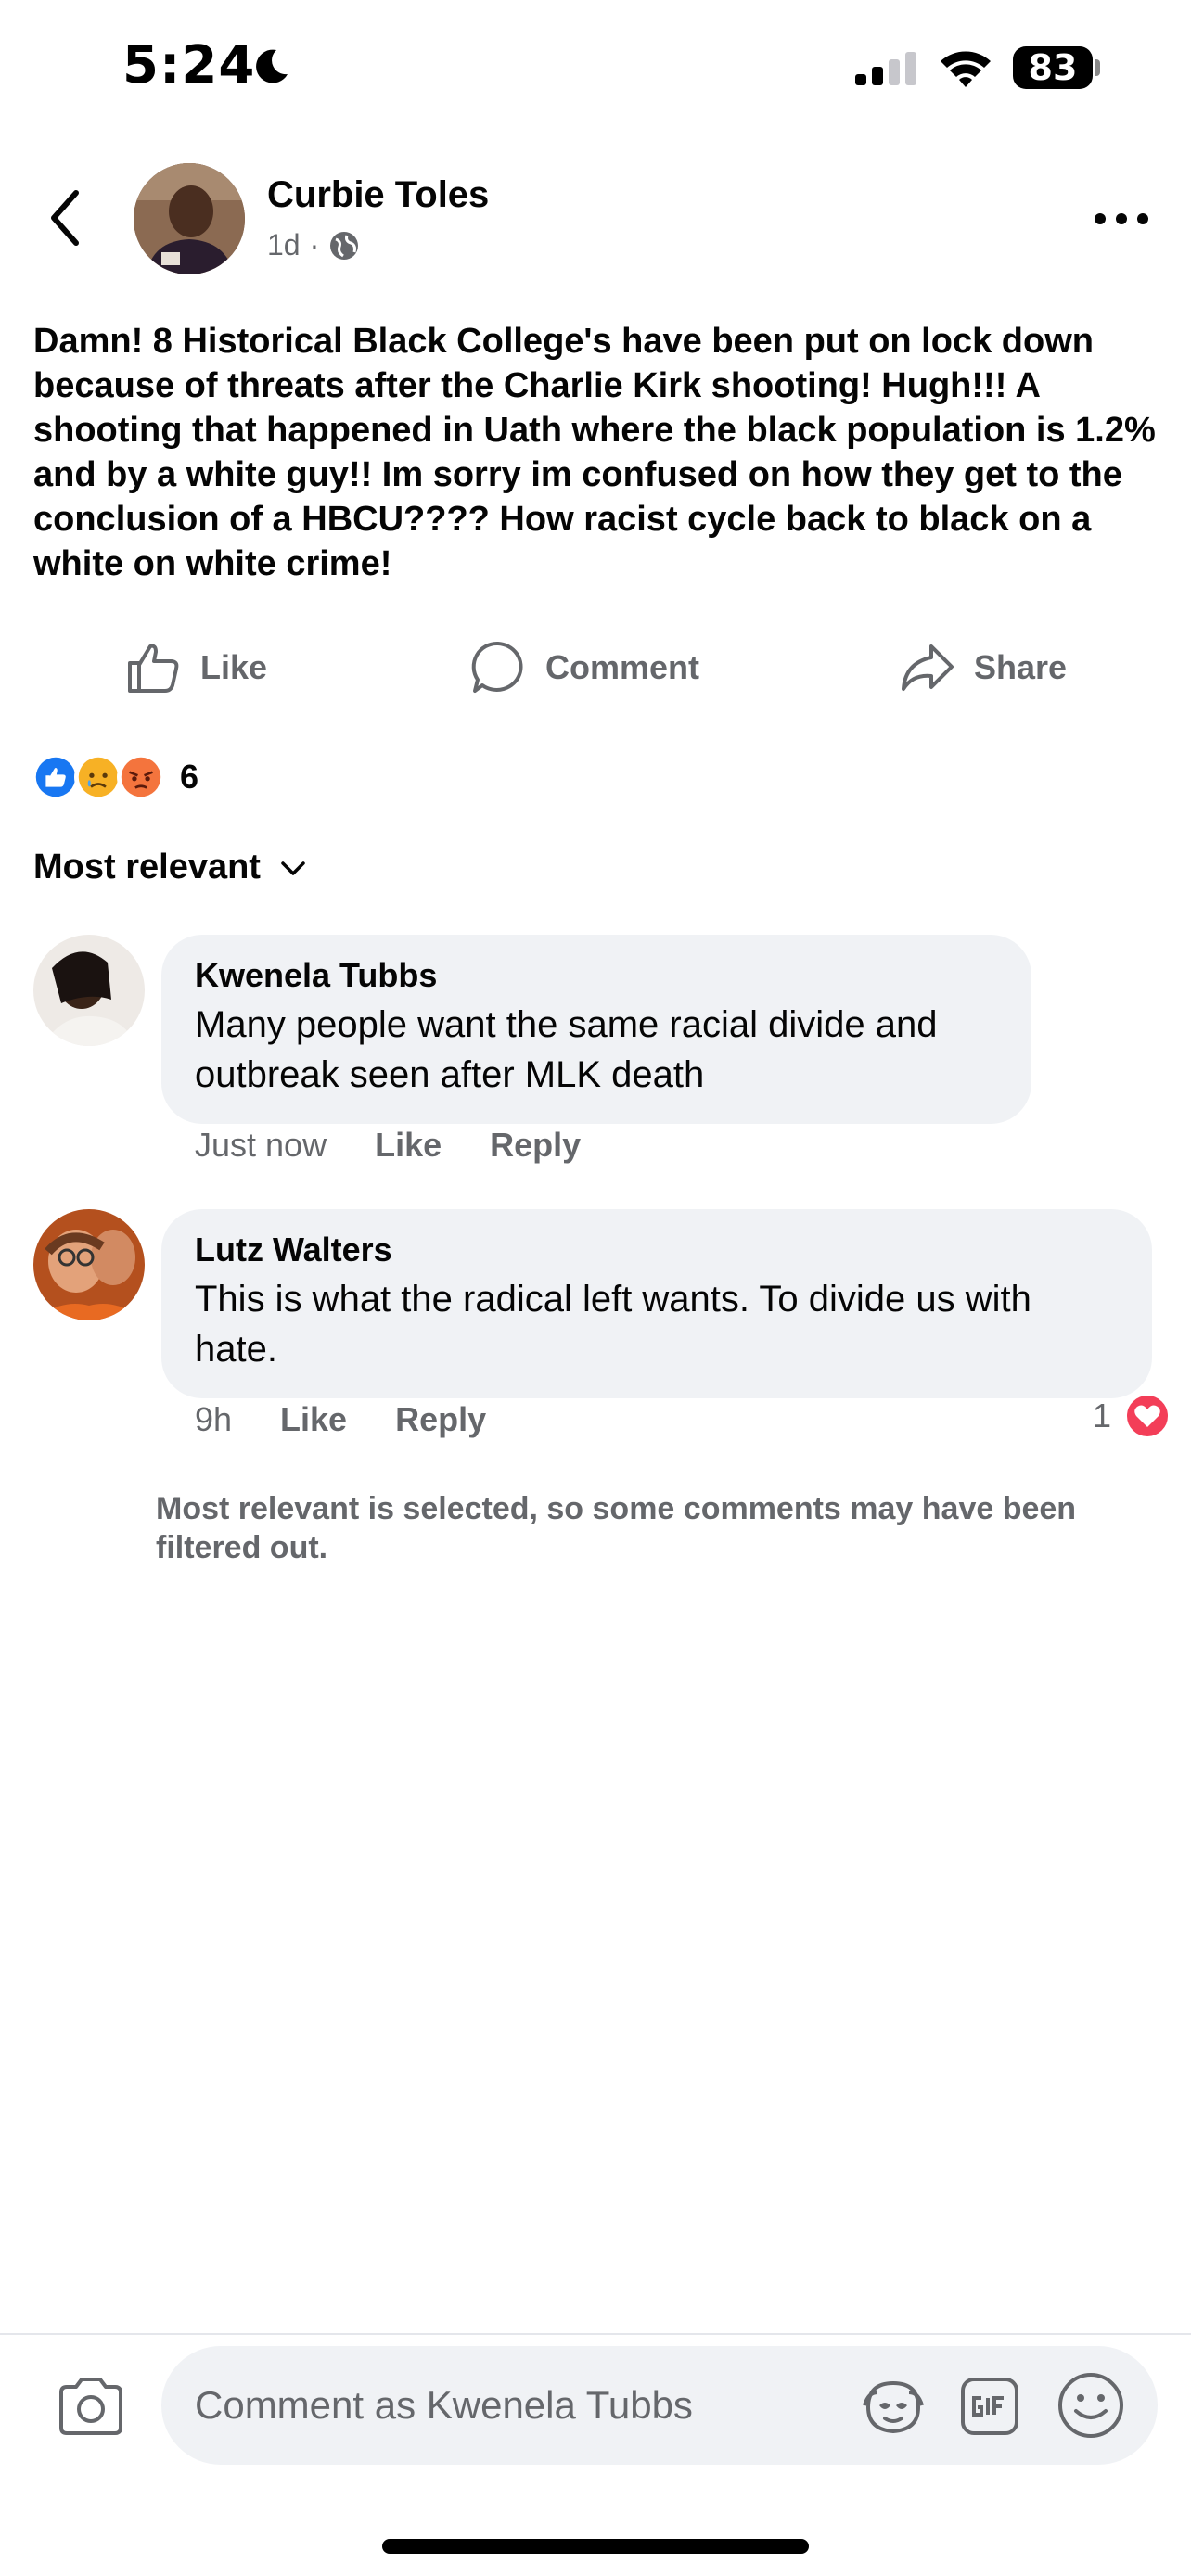  What do you see at coordinates (597, 976) in the screenshot?
I see `comment-author: Kwenela Tubbs` at bounding box center [597, 976].